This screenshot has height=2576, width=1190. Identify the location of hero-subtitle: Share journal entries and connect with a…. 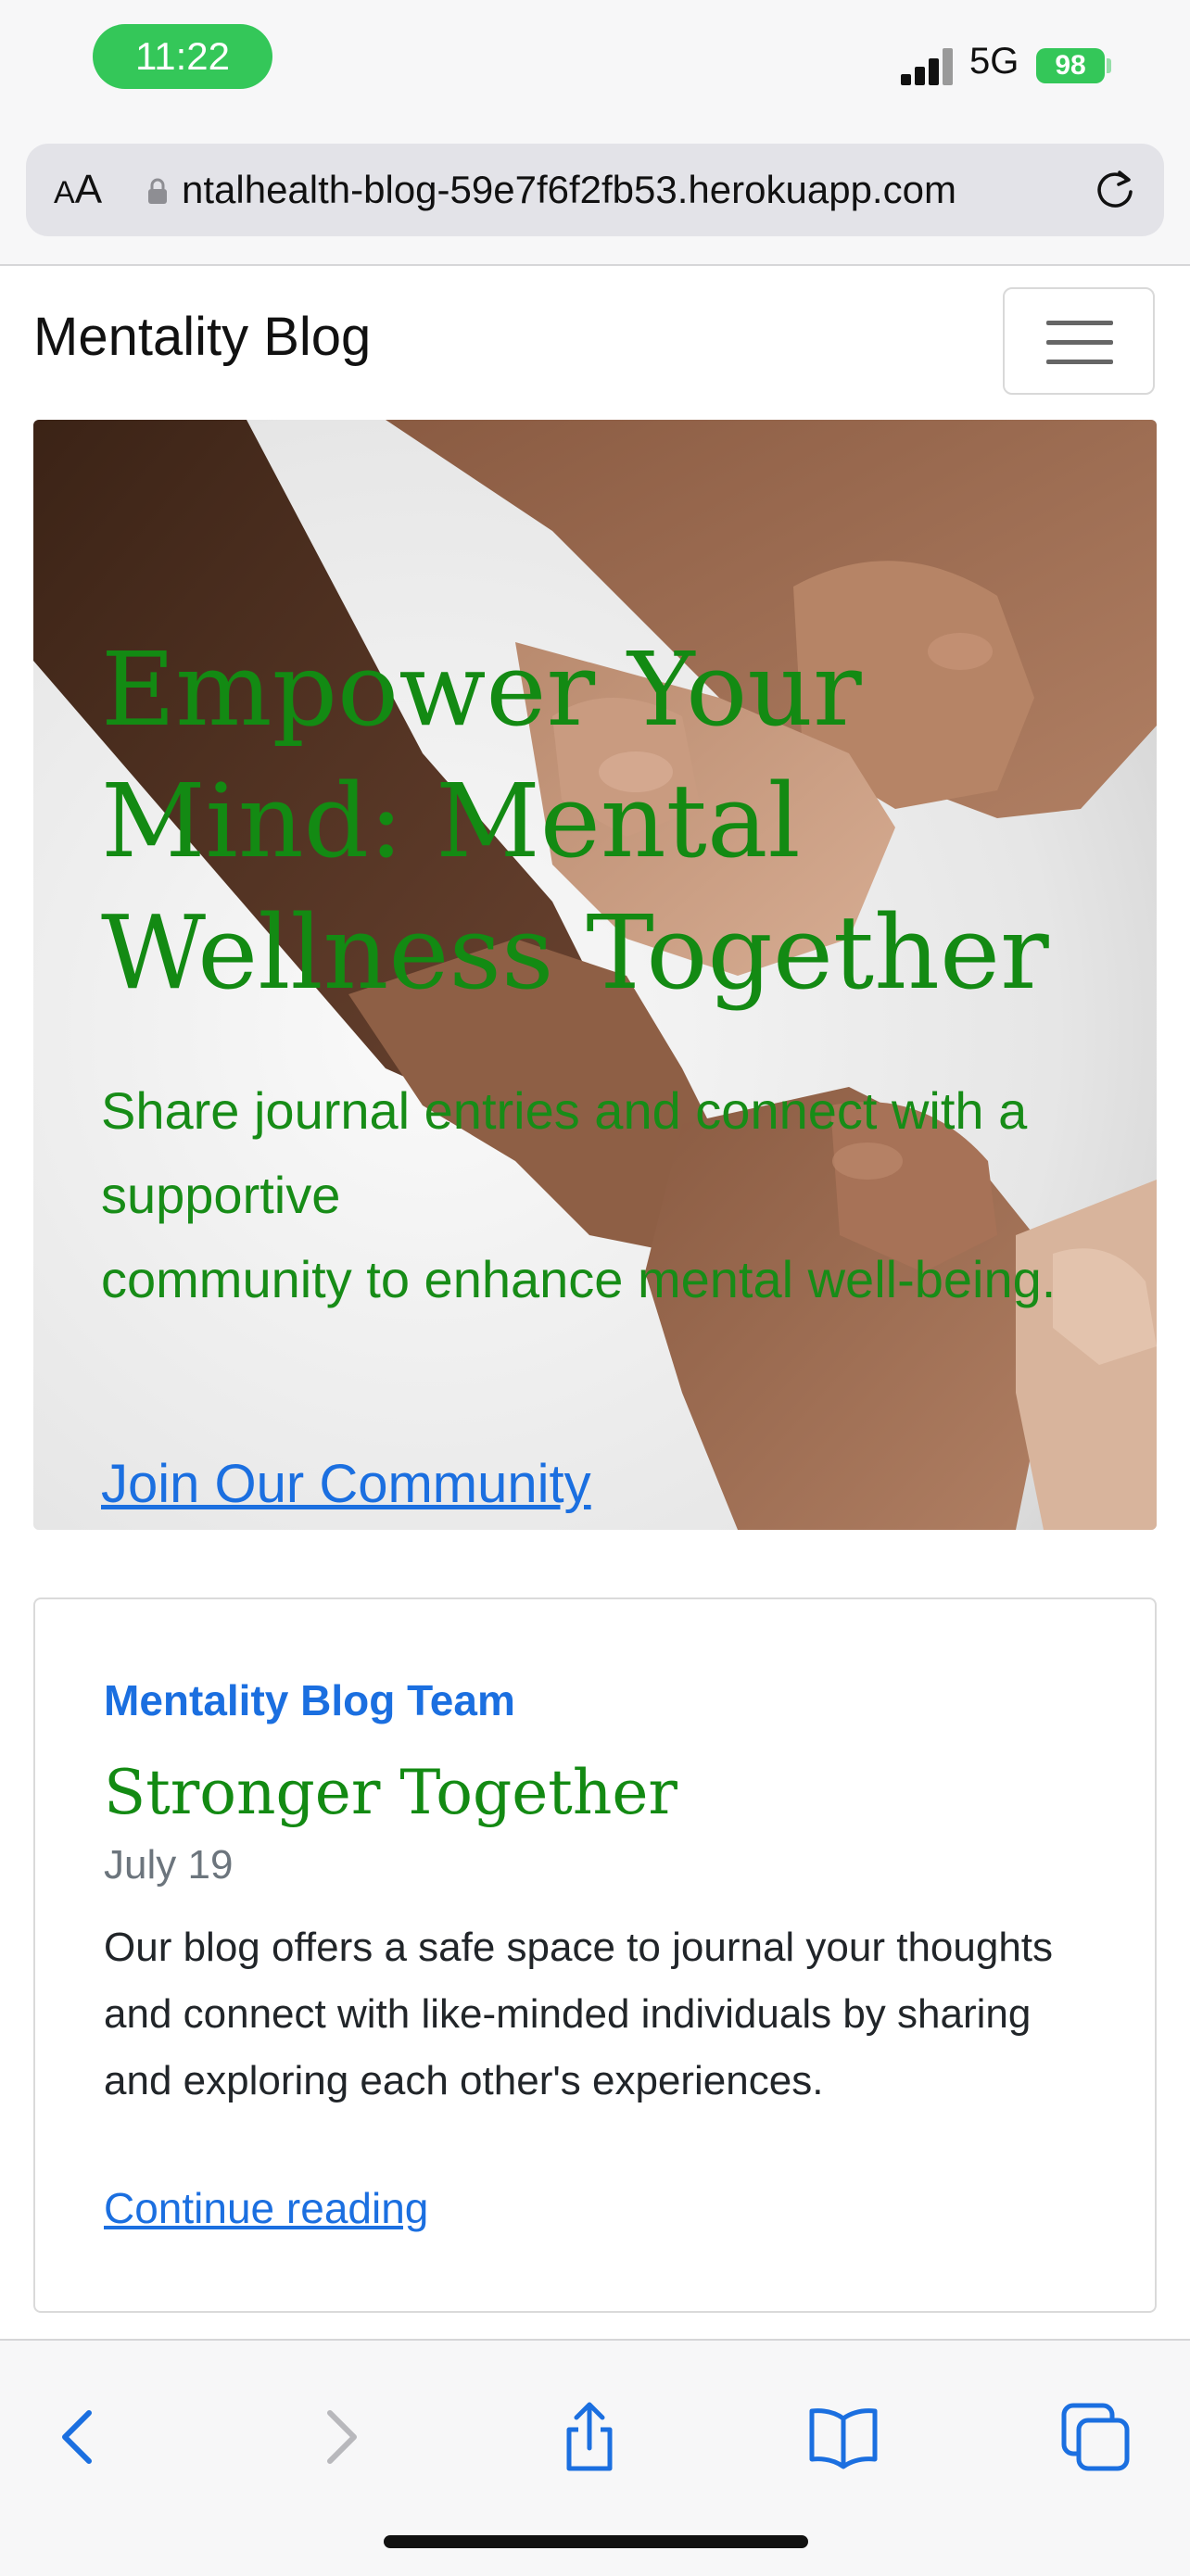
(579, 1194).